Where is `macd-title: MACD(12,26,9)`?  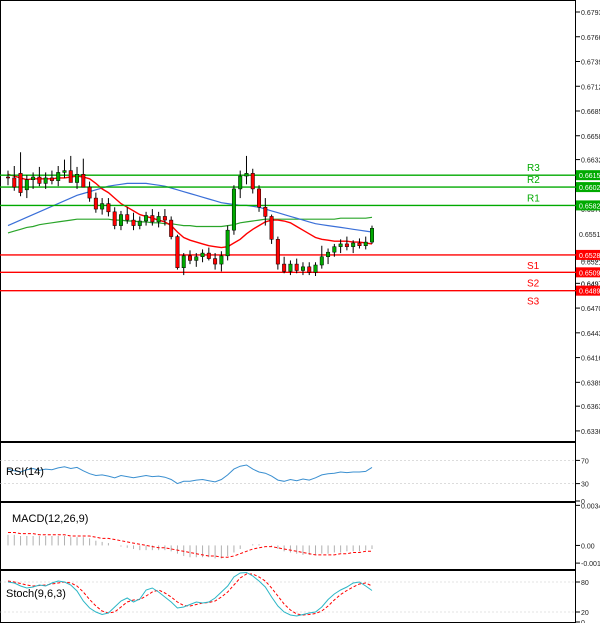 macd-title: MACD(12,26,9) is located at coordinates (50, 519).